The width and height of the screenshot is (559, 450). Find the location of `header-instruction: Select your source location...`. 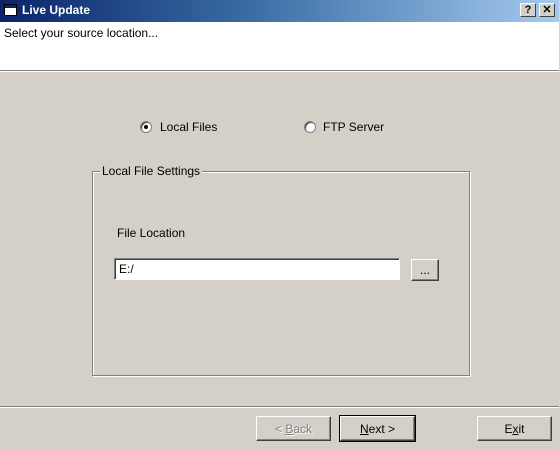

header-instruction: Select your source location... is located at coordinates (81, 33).